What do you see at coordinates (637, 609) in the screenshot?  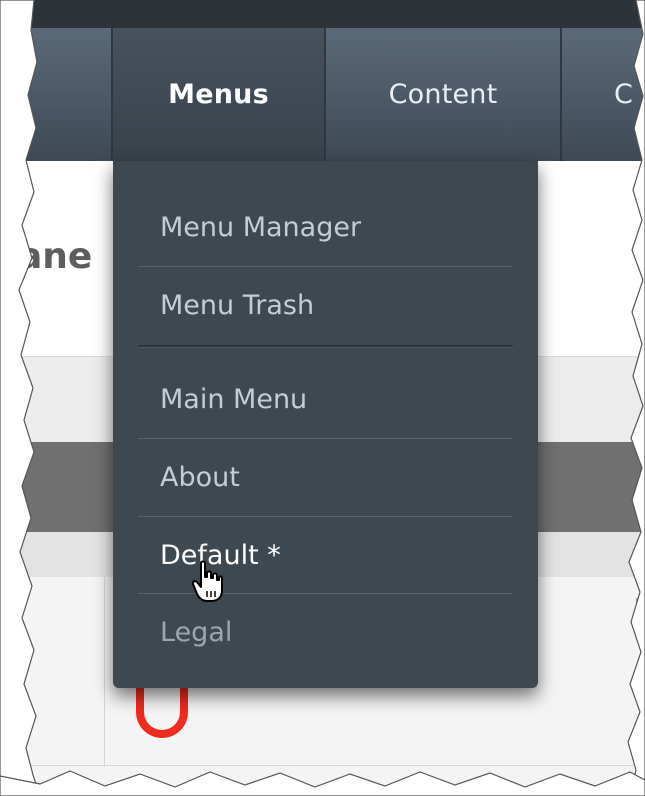 I see `table-cell-mark` at bounding box center [637, 609].